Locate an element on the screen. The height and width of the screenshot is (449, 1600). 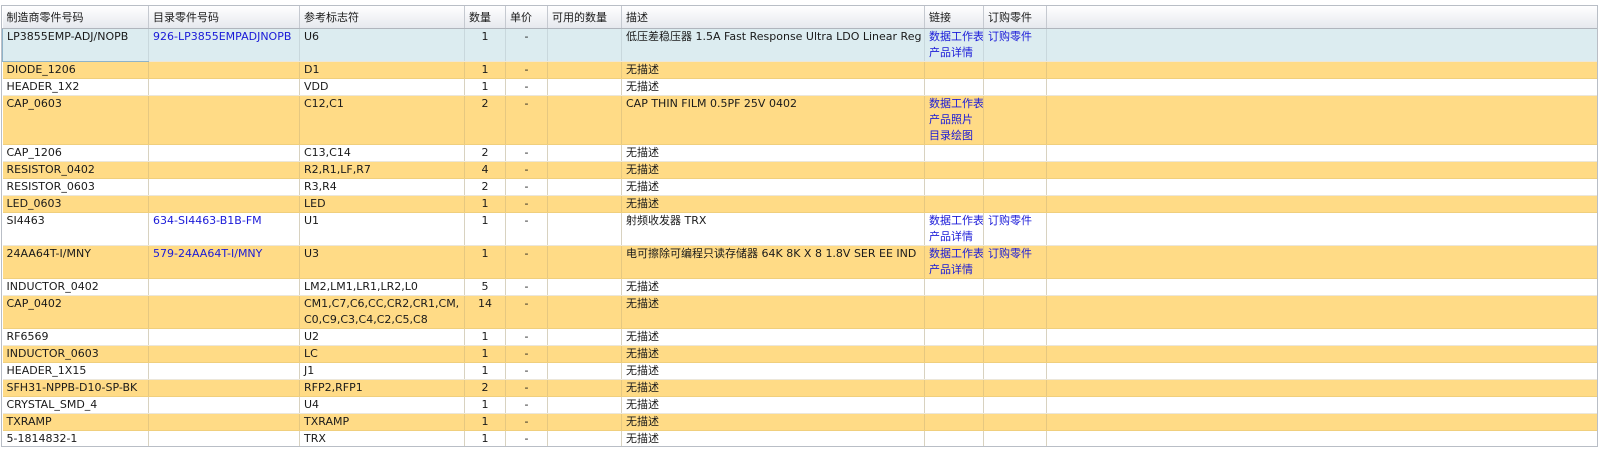
cell-mpn: RESISTOR_0603 is located at coordinates (75, 187).